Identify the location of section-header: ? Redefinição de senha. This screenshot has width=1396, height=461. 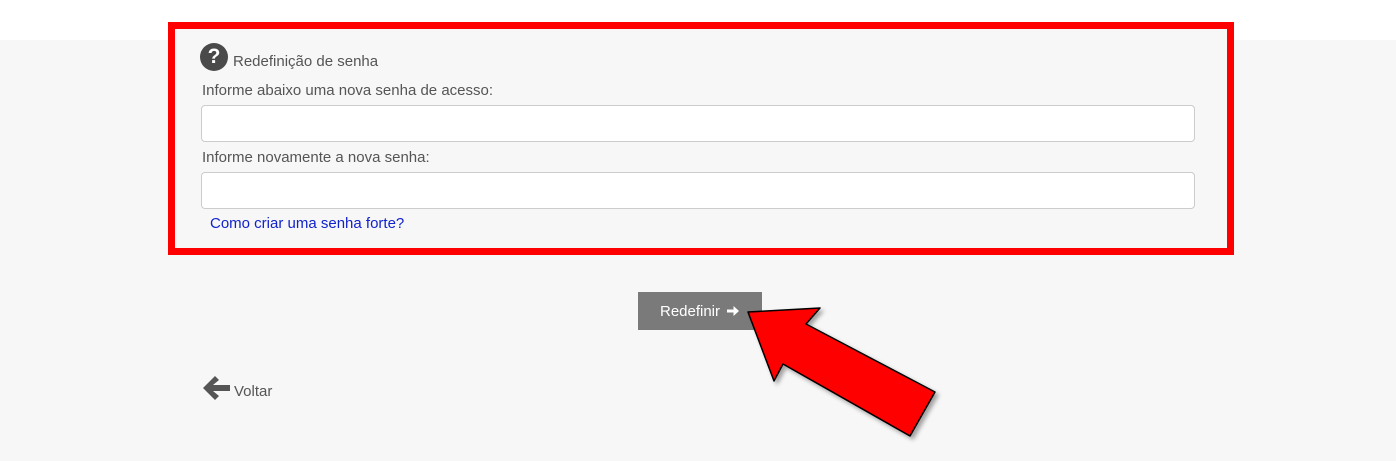
(289, 57).